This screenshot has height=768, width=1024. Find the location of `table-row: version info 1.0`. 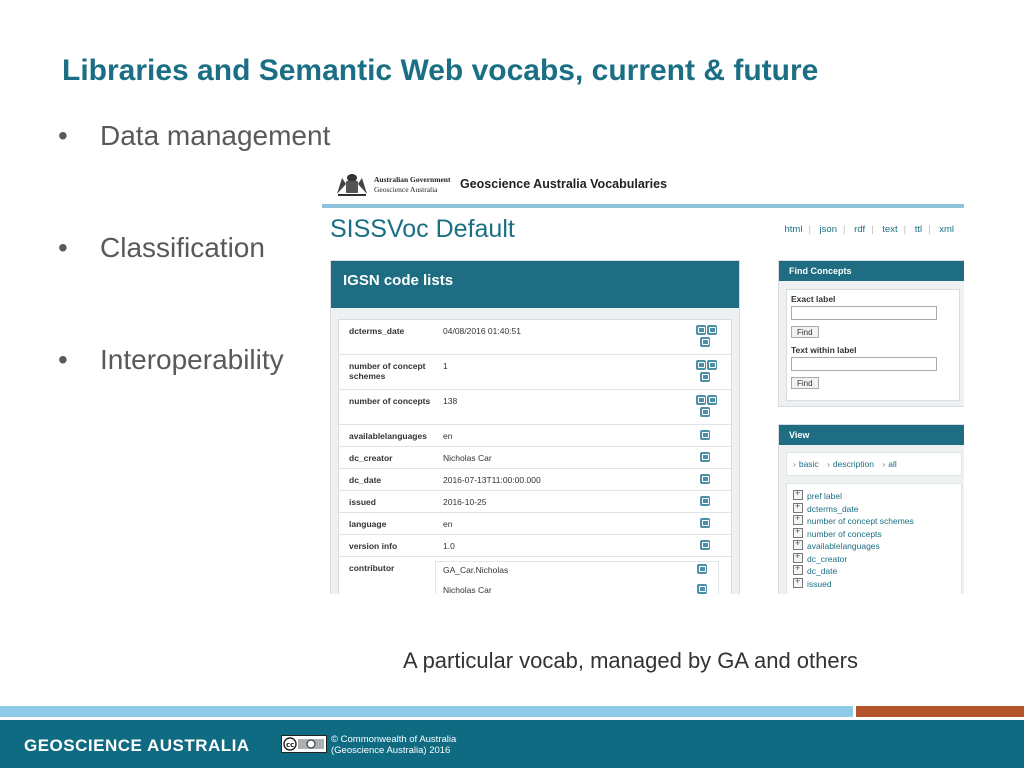

table-row: version info 1.0 is located at coordinates (535, 546).